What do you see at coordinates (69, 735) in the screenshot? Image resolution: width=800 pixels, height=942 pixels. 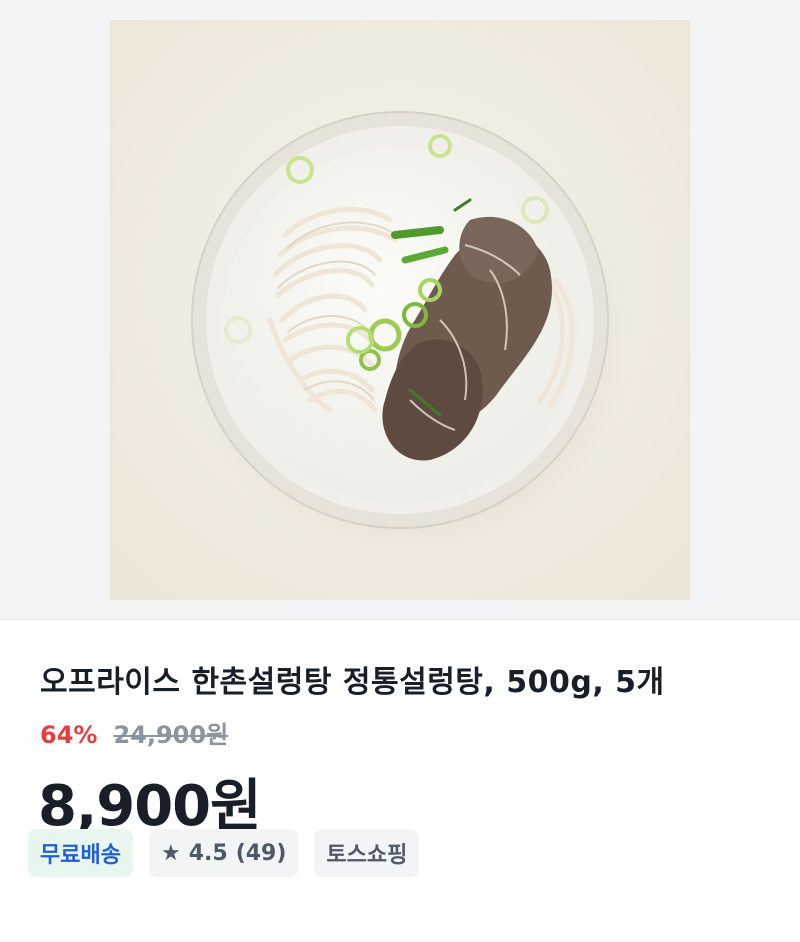 I see `discount-rate: 64%` at bounding box center [69, 735].